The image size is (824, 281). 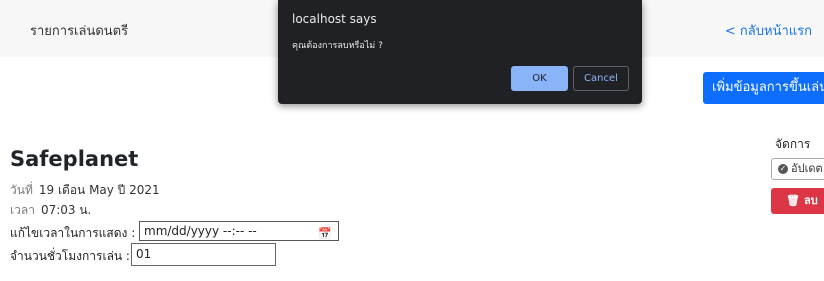 I want to click on time-line: เวลา 07:03 น., so click(x=50, y=210).